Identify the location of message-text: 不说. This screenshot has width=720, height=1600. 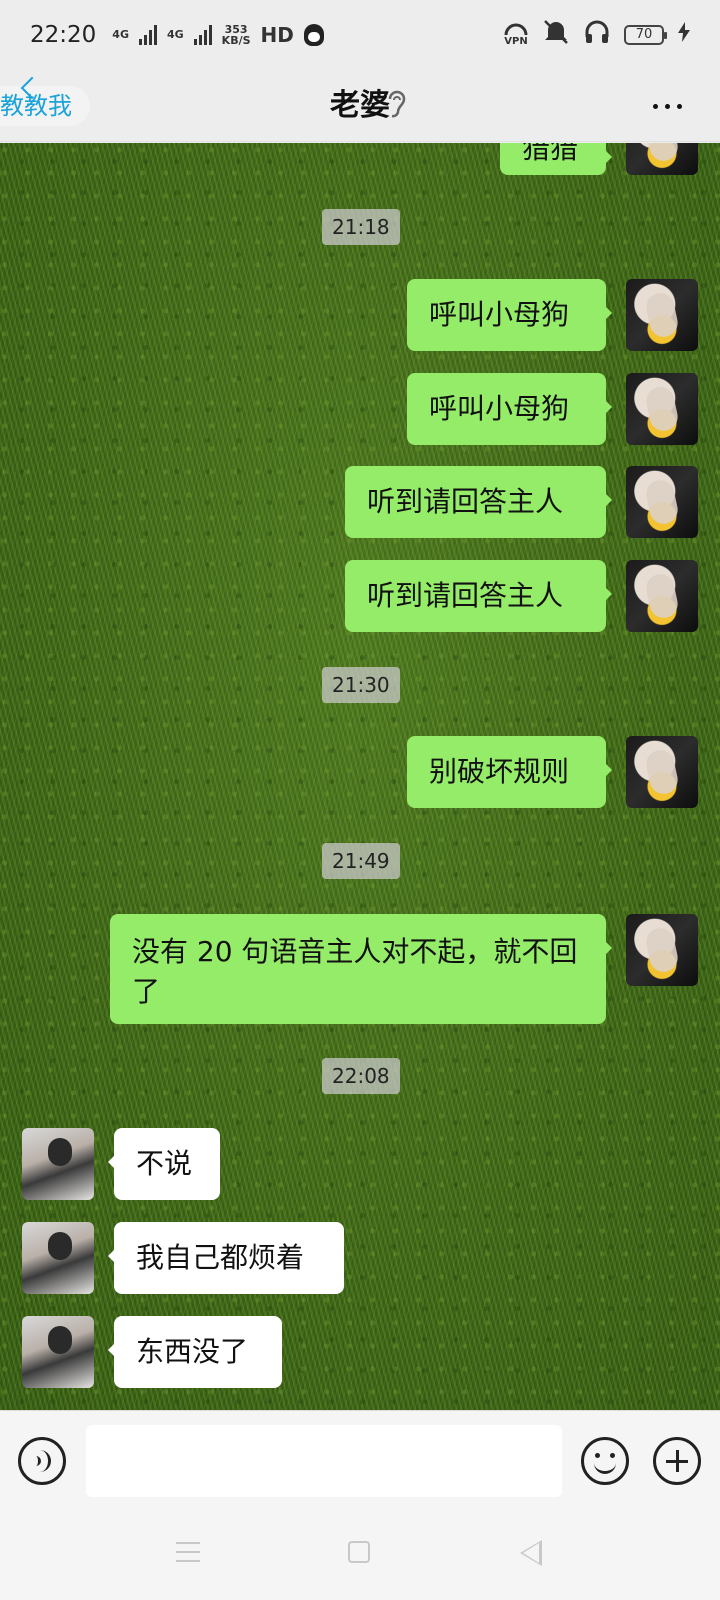
(164, 1163).